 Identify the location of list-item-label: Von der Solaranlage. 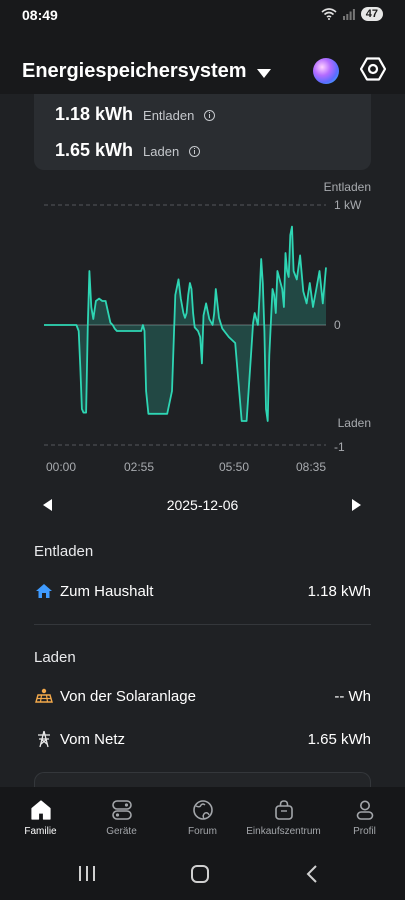
(128, 696).